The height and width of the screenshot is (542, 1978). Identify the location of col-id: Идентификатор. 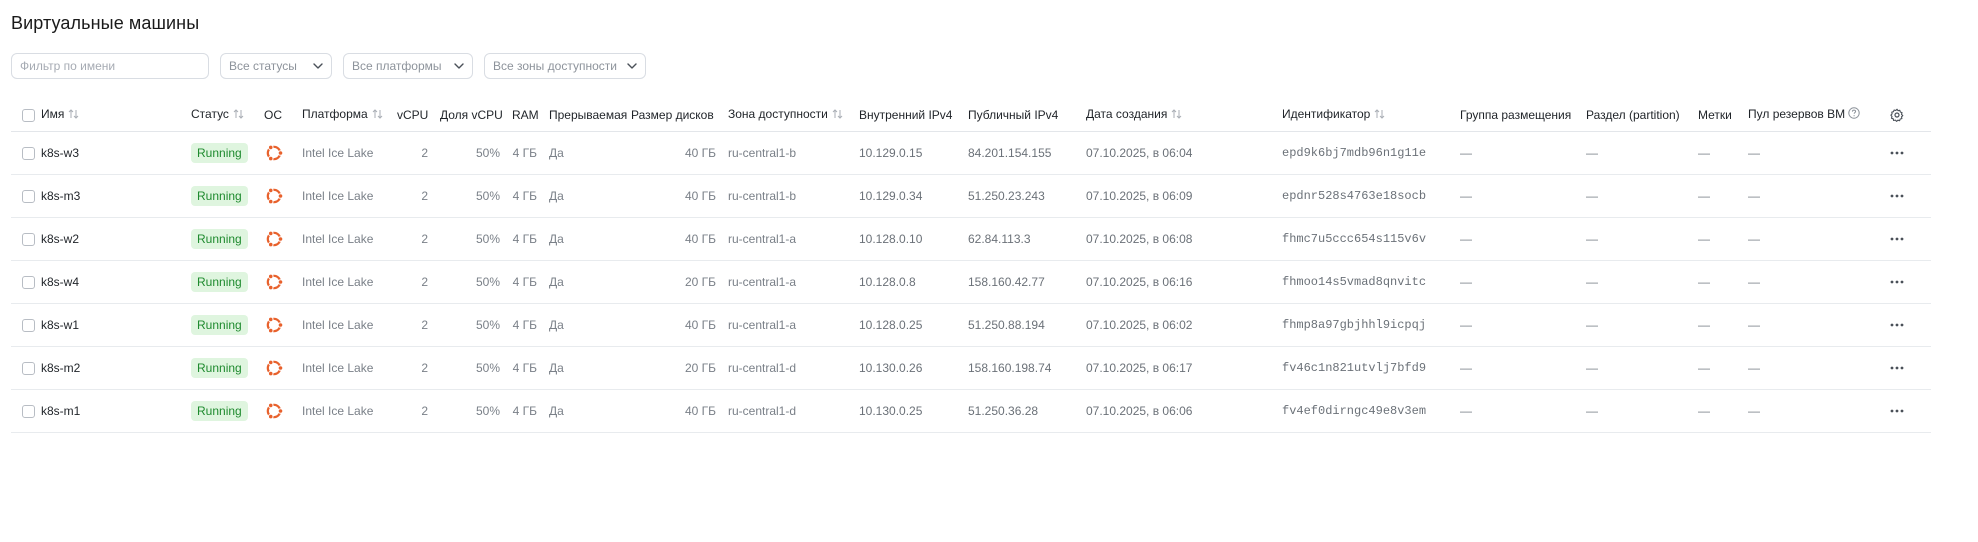
(1371, 115).